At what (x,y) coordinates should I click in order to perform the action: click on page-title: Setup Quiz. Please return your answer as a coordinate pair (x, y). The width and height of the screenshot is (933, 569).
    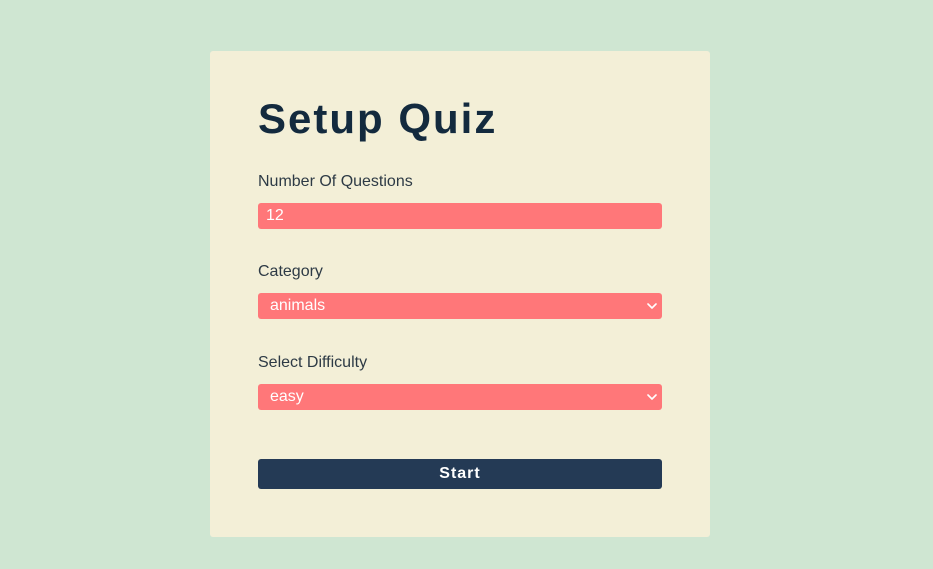
    Looking at the image, I should click on (378, 118).